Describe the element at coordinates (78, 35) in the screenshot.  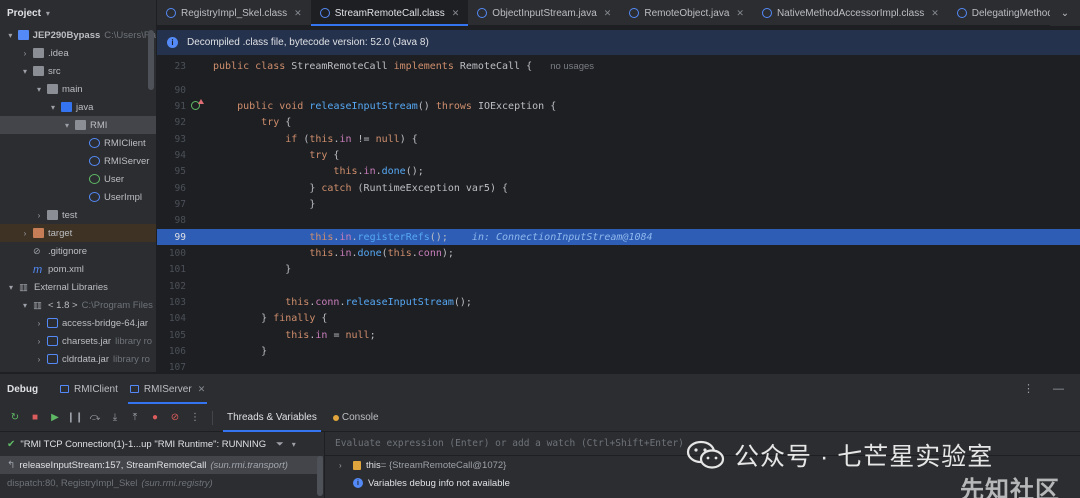
I see `tree-item-jep290bypass: ▾ JEP290Bypass C:\Users\Ra` at that location.